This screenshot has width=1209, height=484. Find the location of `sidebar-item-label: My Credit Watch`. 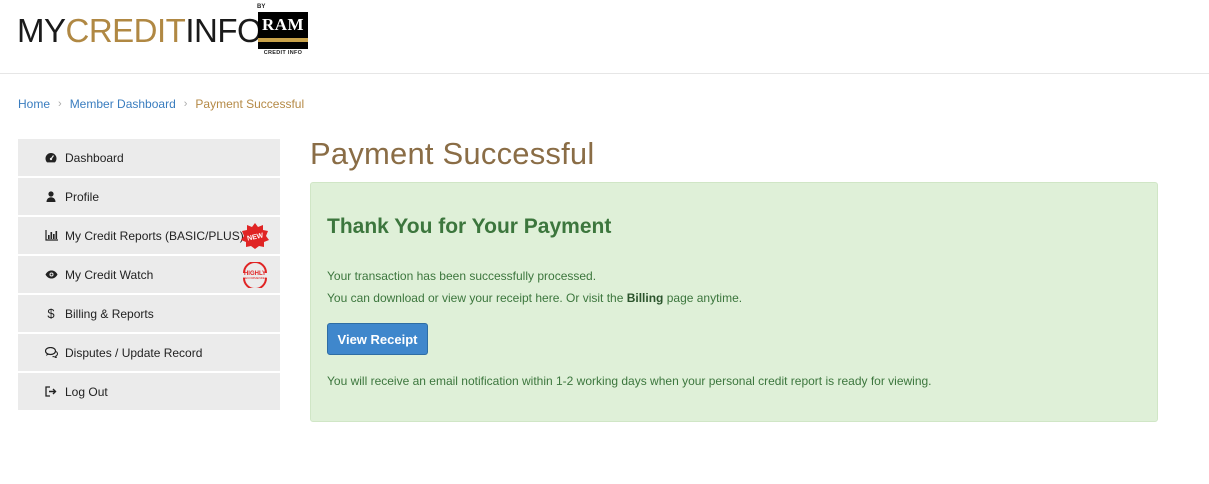

sidebar-item-label: My Credit Watch is located at coordinates (109, 274).